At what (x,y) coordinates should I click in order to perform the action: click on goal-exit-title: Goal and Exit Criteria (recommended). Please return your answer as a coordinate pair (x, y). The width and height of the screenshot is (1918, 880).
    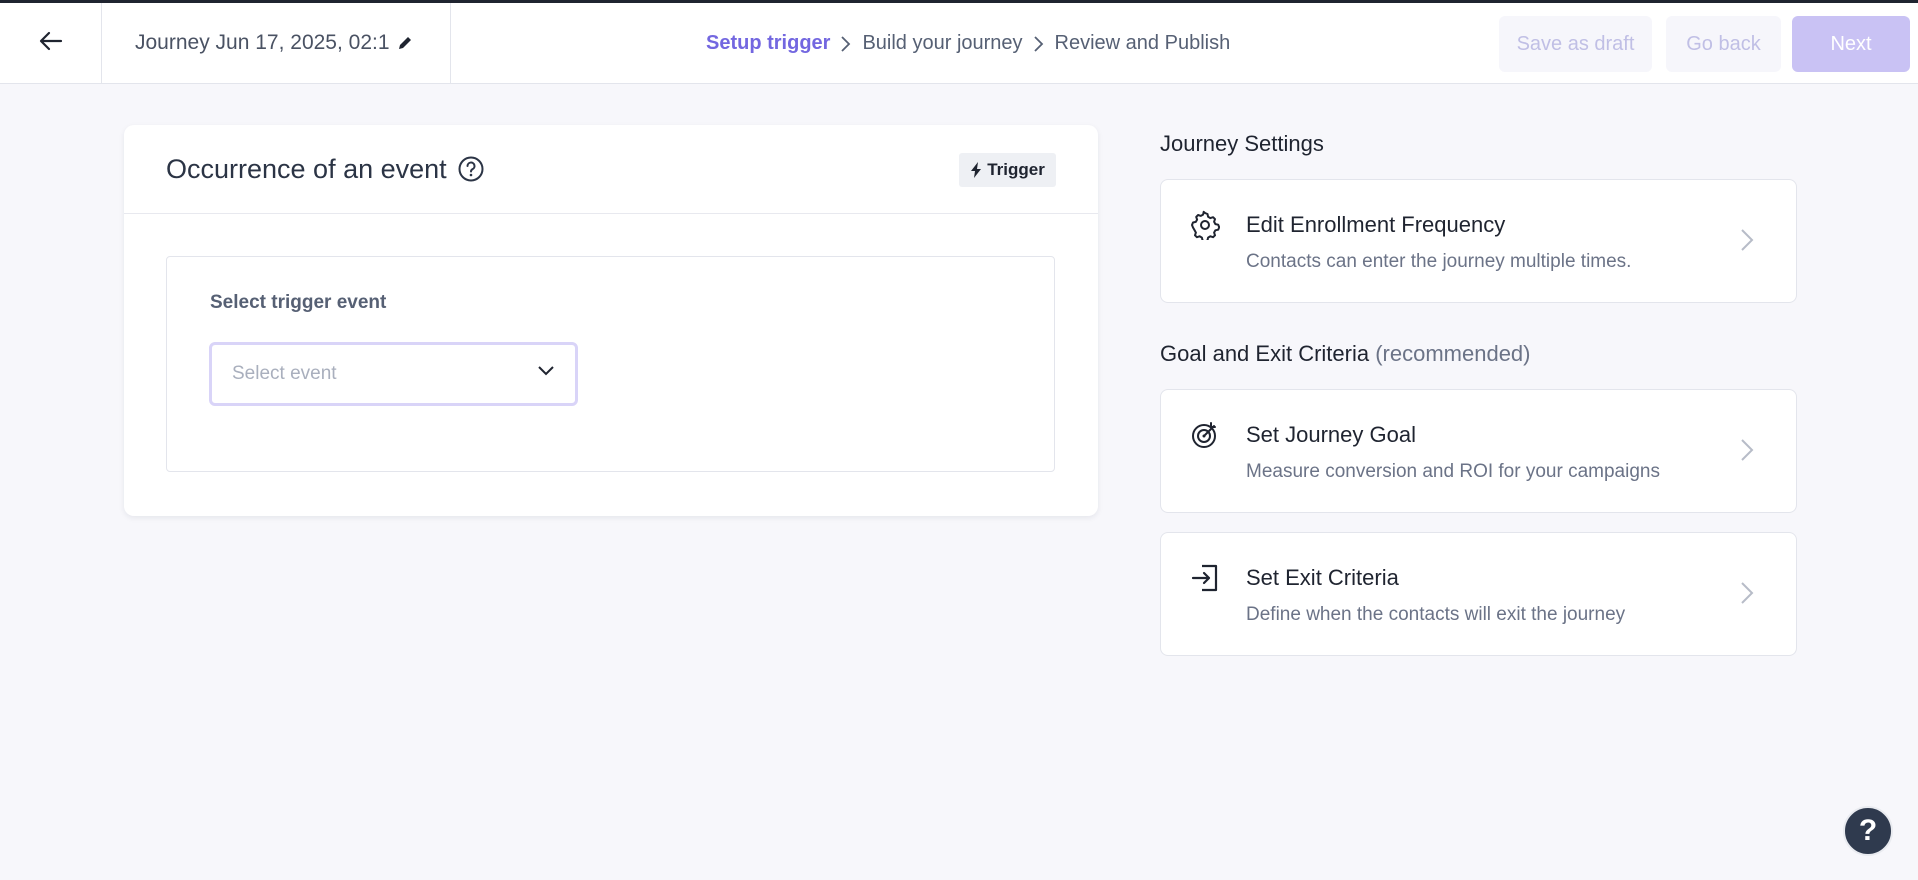
    Looking at the image, I should click on (1345, 354).